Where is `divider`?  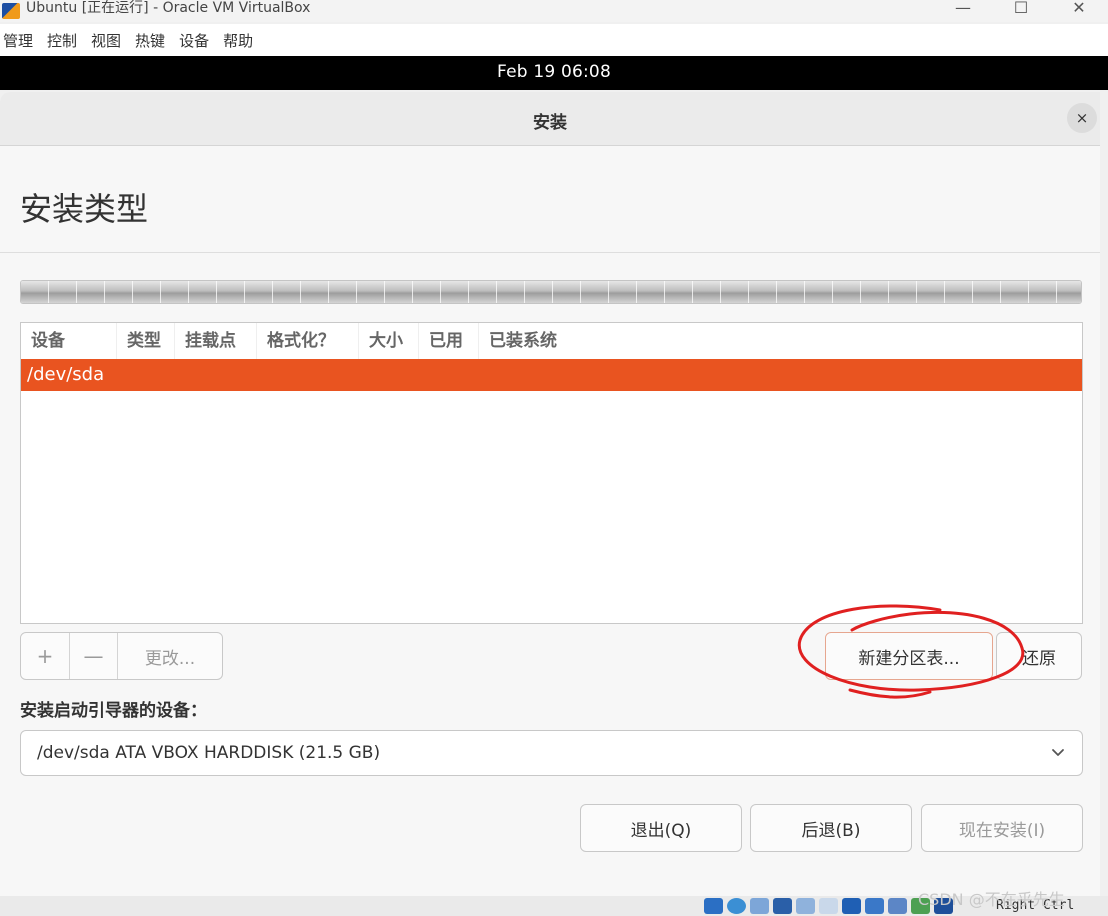
divider is located at coordinates (550, 252).